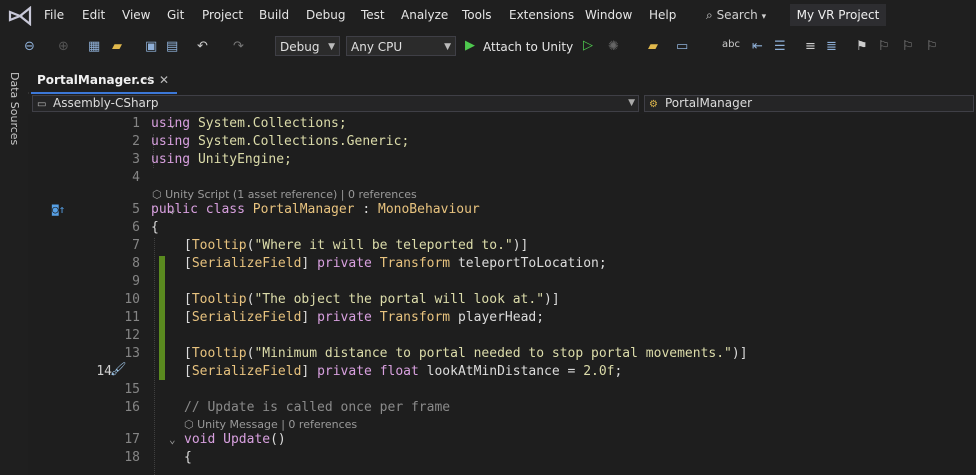  I want to click on navigate-forward-icon: ⊕, so click(63, 46).